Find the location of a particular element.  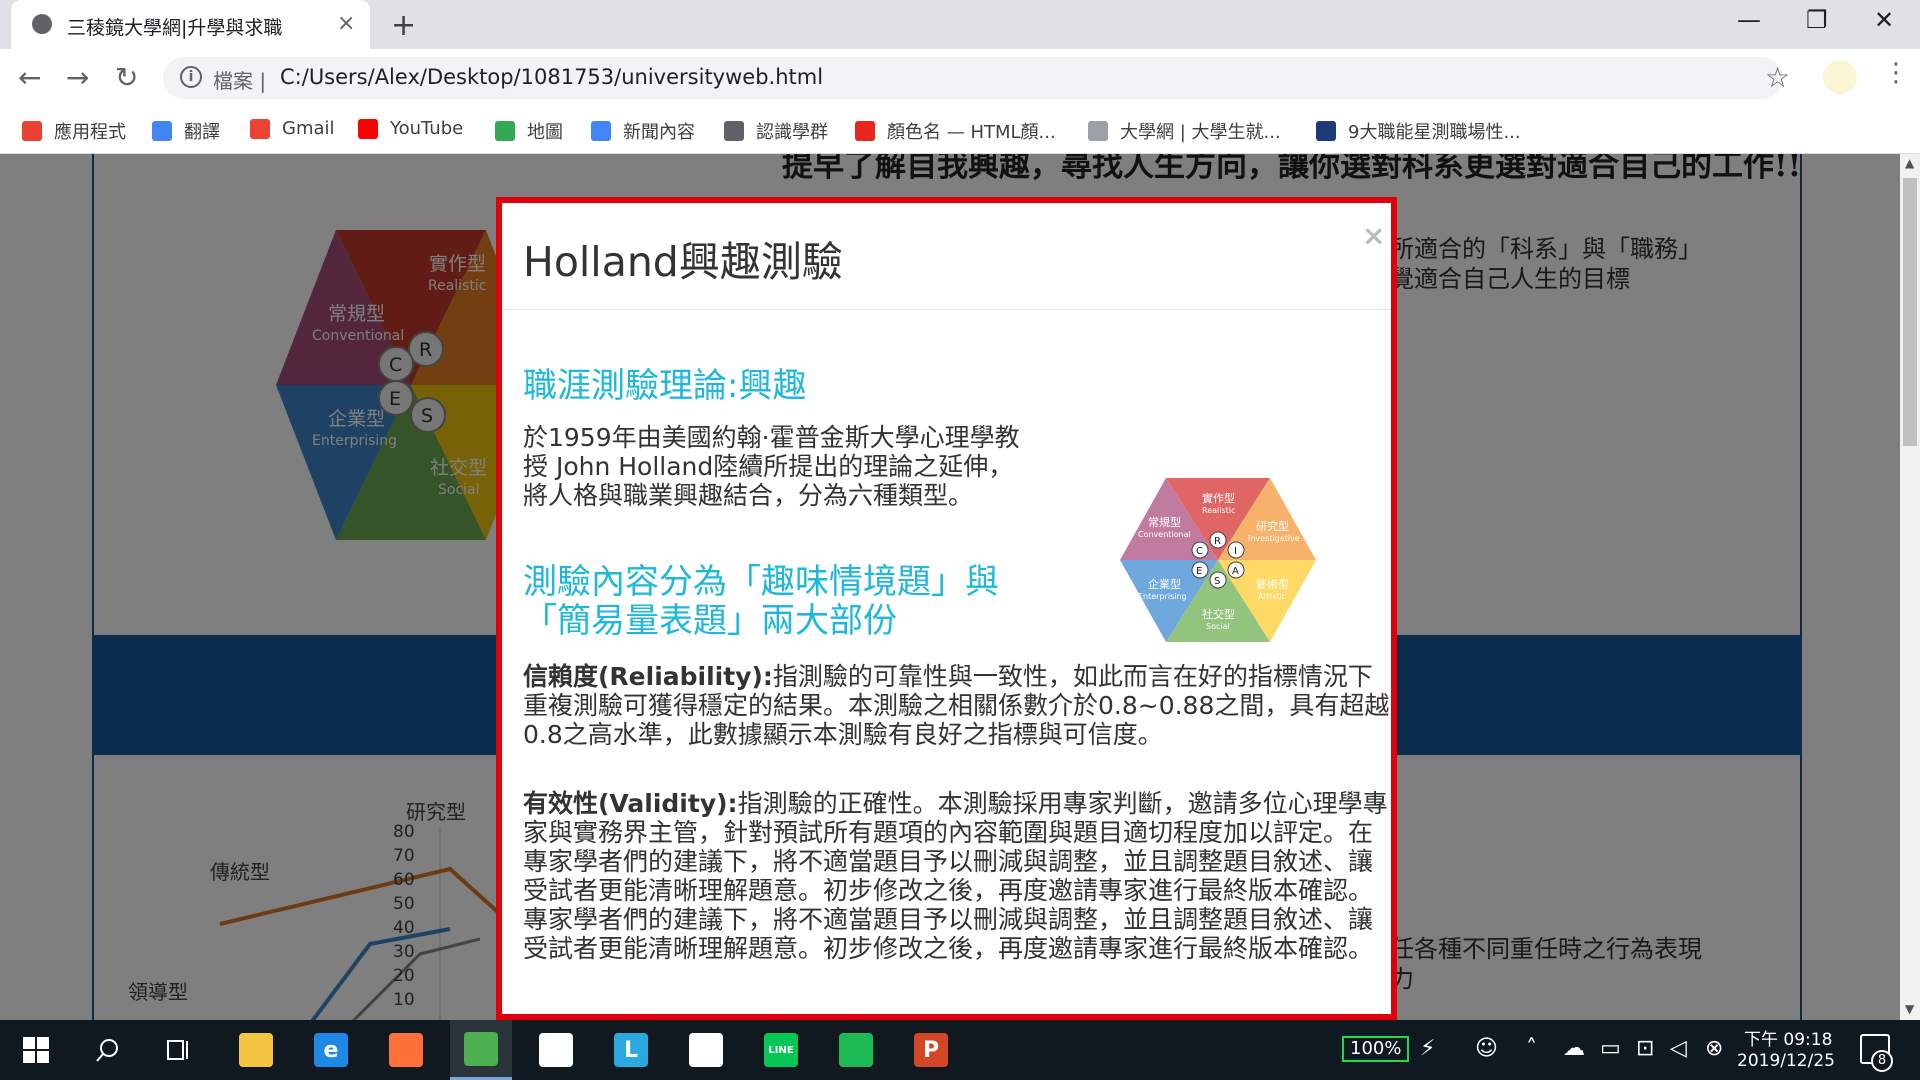

bookmark-item: Gmail is located at coordinates (292, 128).